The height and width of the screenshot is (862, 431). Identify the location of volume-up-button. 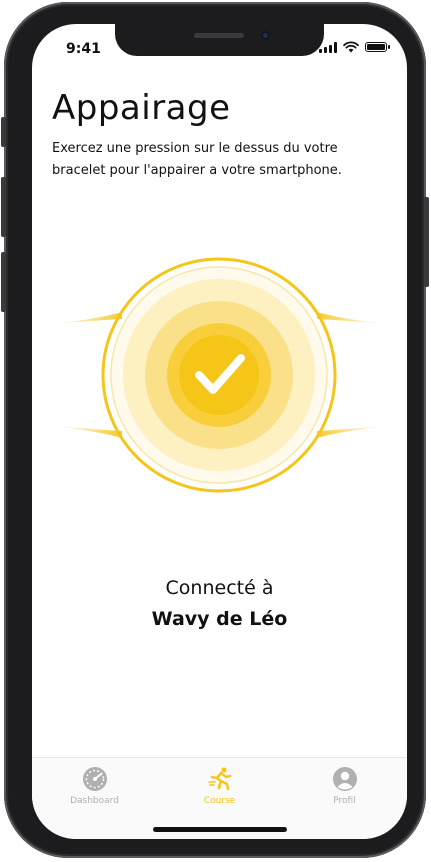
(3, 207).